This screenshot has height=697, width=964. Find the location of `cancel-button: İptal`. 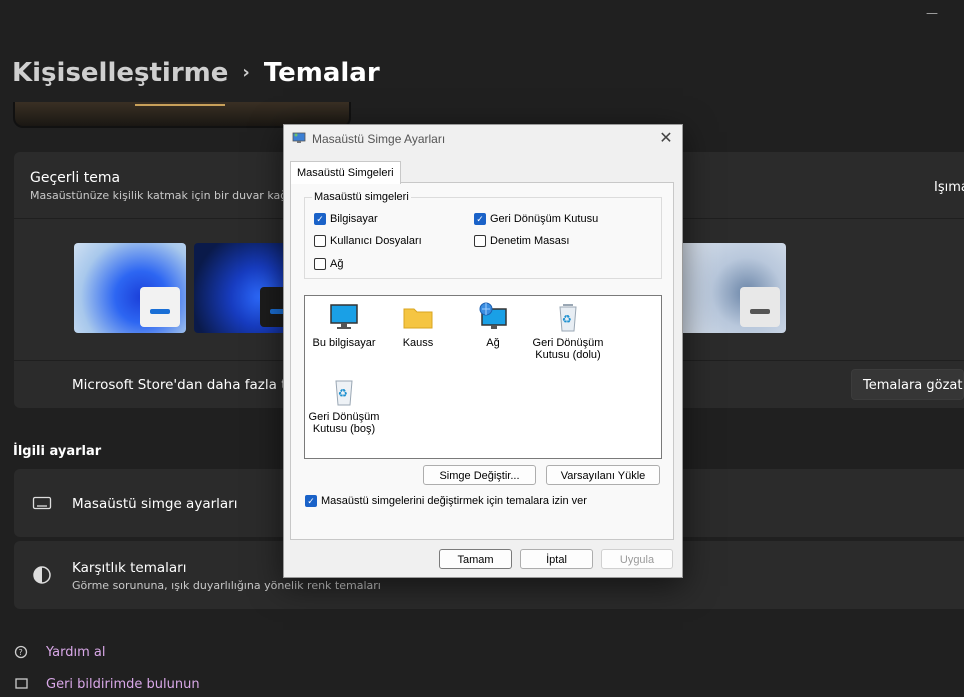

cancel-button: İptal is located at coordinates (556, 559).